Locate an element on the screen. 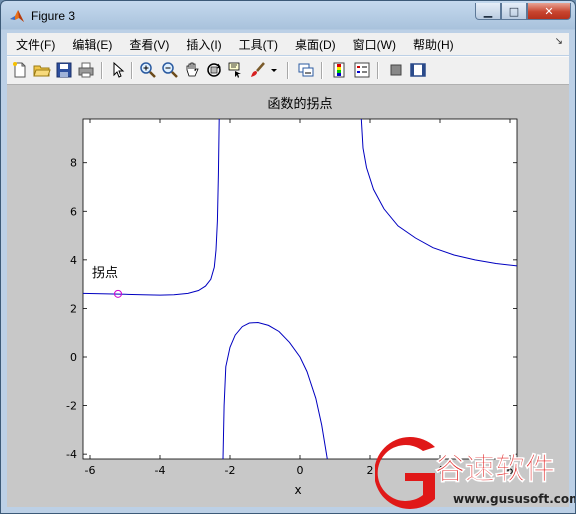 Image resolution: width=576 pixels, height=514 pixels. print-icon is located at coordinates (86, 70).